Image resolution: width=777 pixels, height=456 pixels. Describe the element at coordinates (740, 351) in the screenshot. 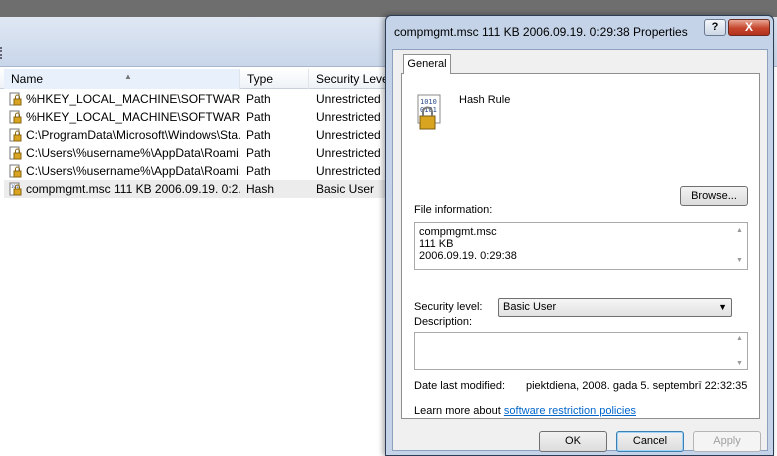

I see `description-scrollbar: ▲ ▼` at that location.